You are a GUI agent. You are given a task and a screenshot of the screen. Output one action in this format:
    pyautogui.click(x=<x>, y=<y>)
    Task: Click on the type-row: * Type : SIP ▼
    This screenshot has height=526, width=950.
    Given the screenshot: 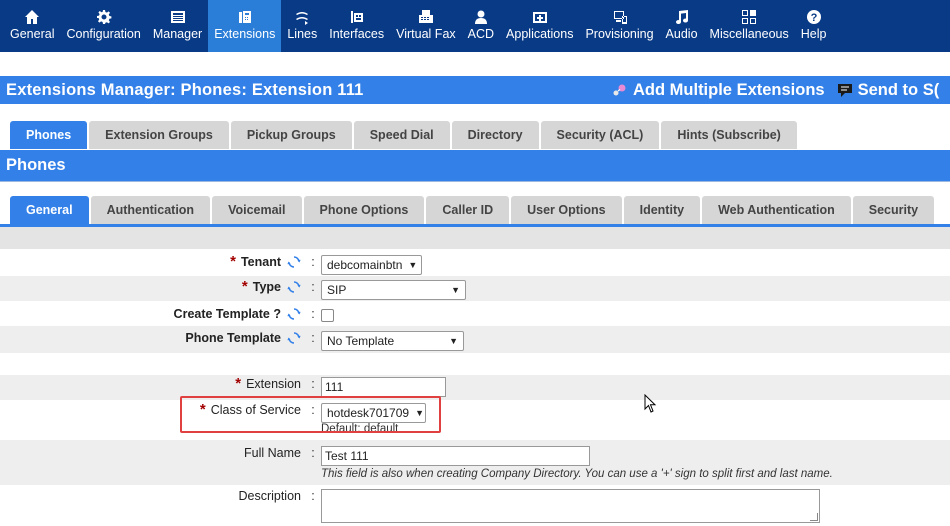 What is the action you would take?
    pyautogui.click(x=475, y=288)
    